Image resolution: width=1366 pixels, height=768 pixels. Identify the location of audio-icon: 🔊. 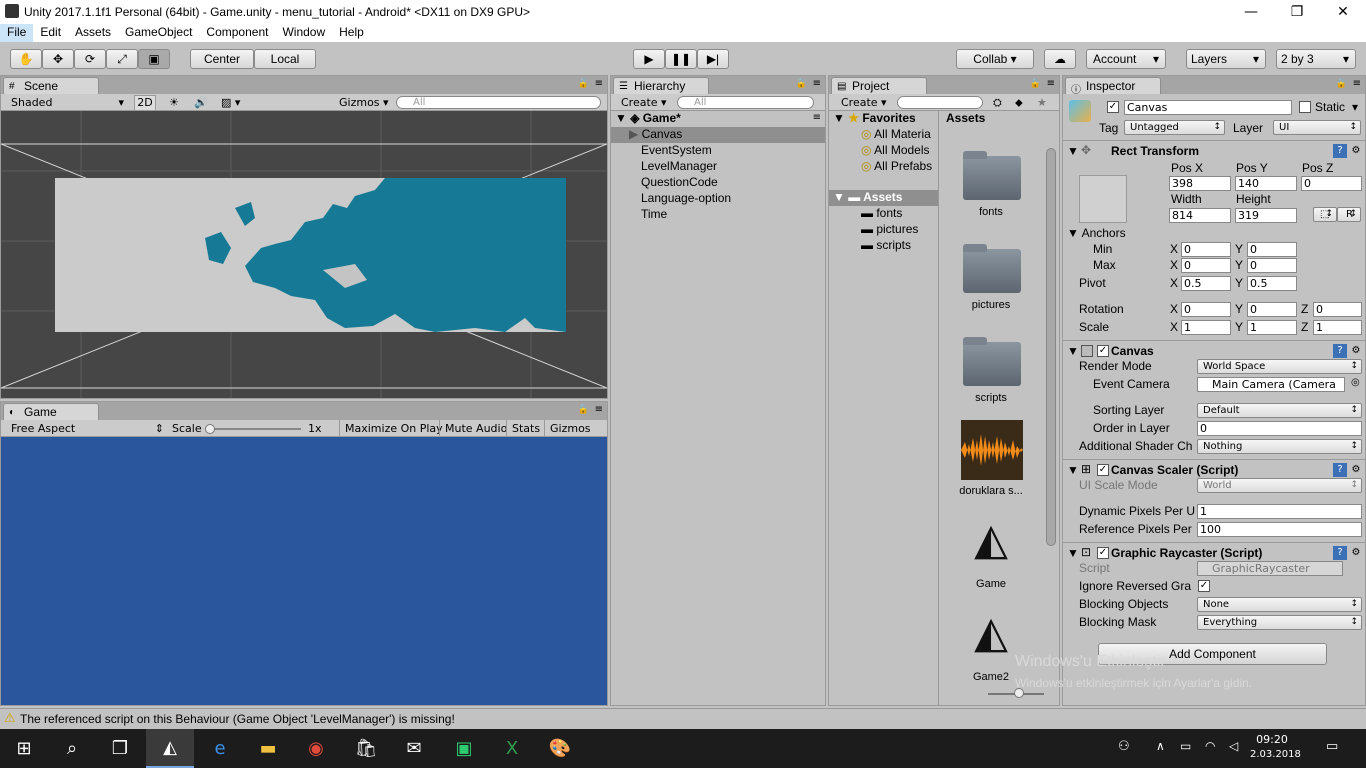
(201, 102).